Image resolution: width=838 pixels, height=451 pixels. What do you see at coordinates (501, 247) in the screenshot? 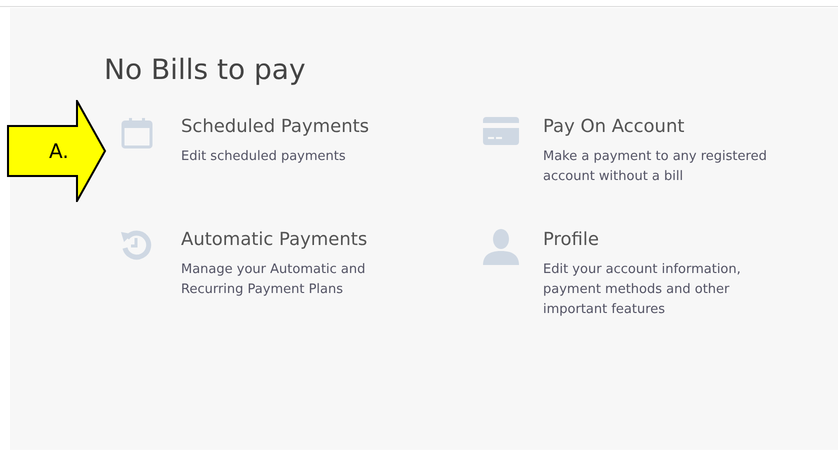
I see `user-icon` at bounding box center [501, 247].